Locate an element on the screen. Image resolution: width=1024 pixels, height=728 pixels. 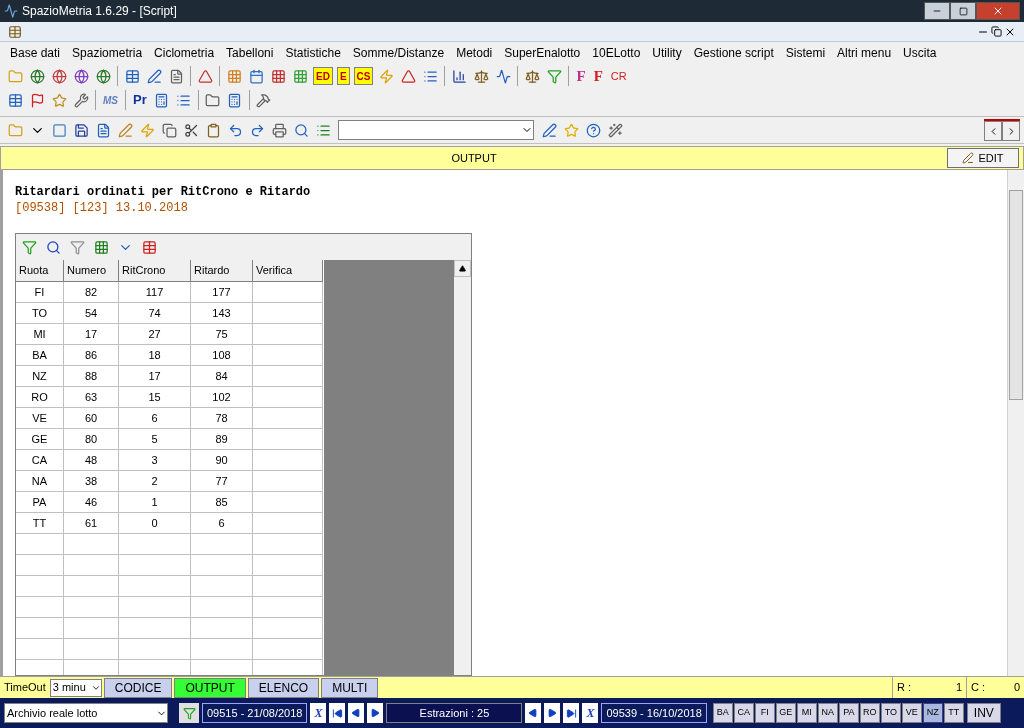
text-tool-button: CR is located at coordinates (618, 76).